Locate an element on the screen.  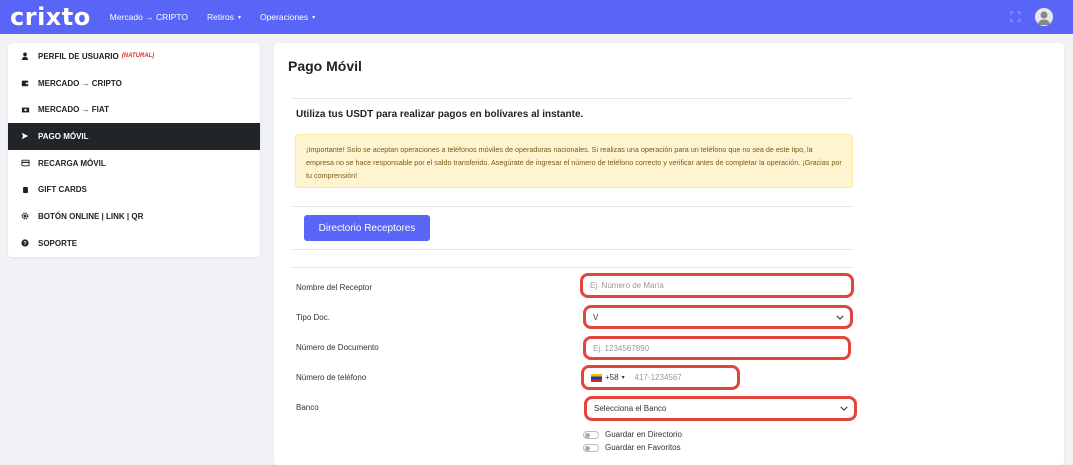
page-title: Pago Móvil is located at coordinates (325, 66).